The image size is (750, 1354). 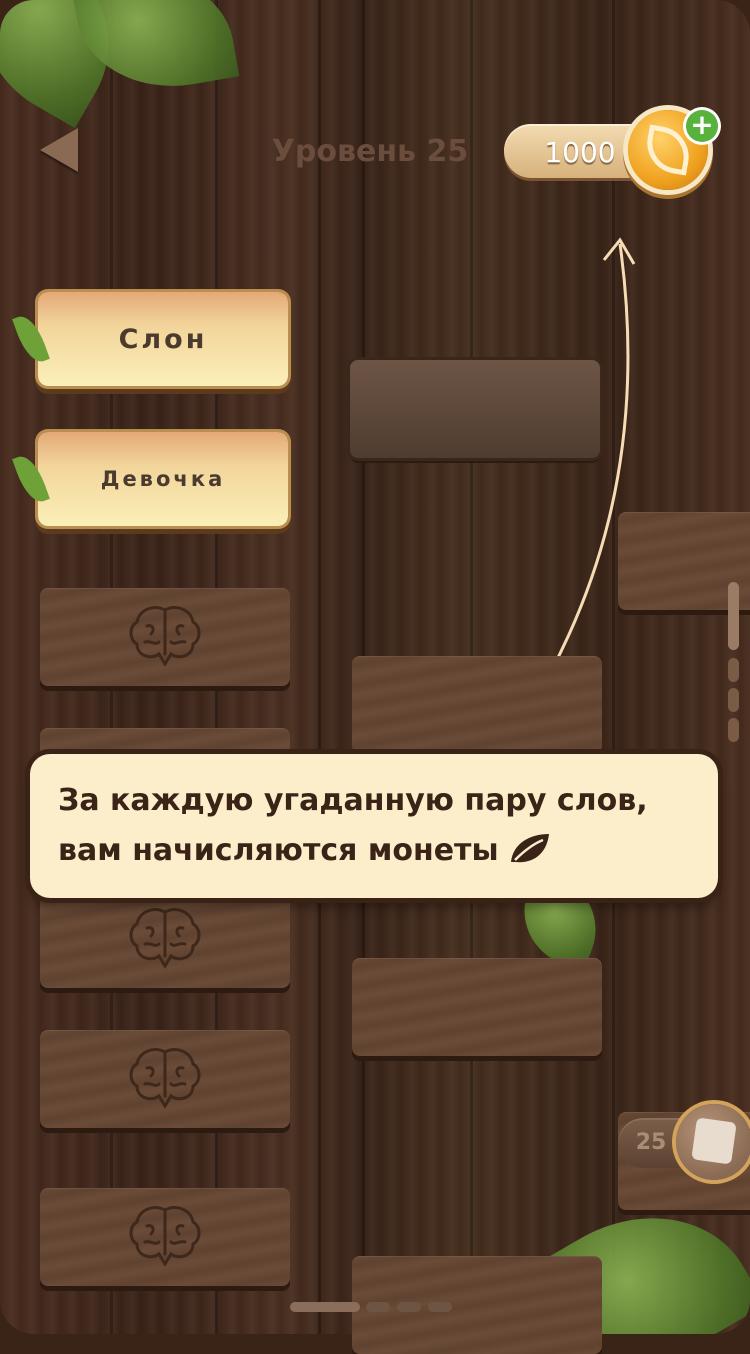 I want to click on level-title: Уровень 25, so click(x=370, y=151).